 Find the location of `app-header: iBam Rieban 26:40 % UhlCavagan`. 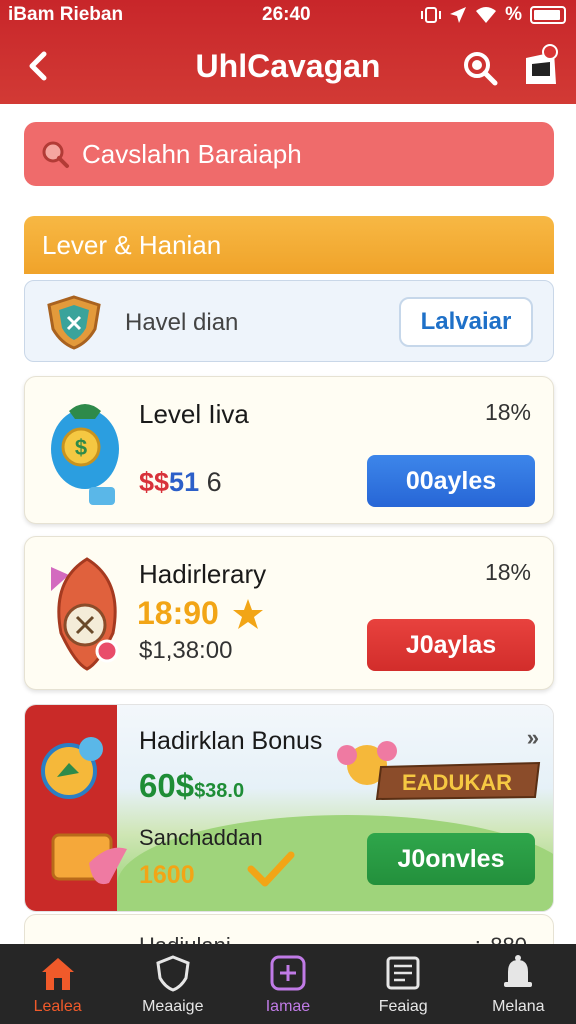

app-header: iBam Rieban 26:40 % UhlCavagan is located at coordinates (288, 52).